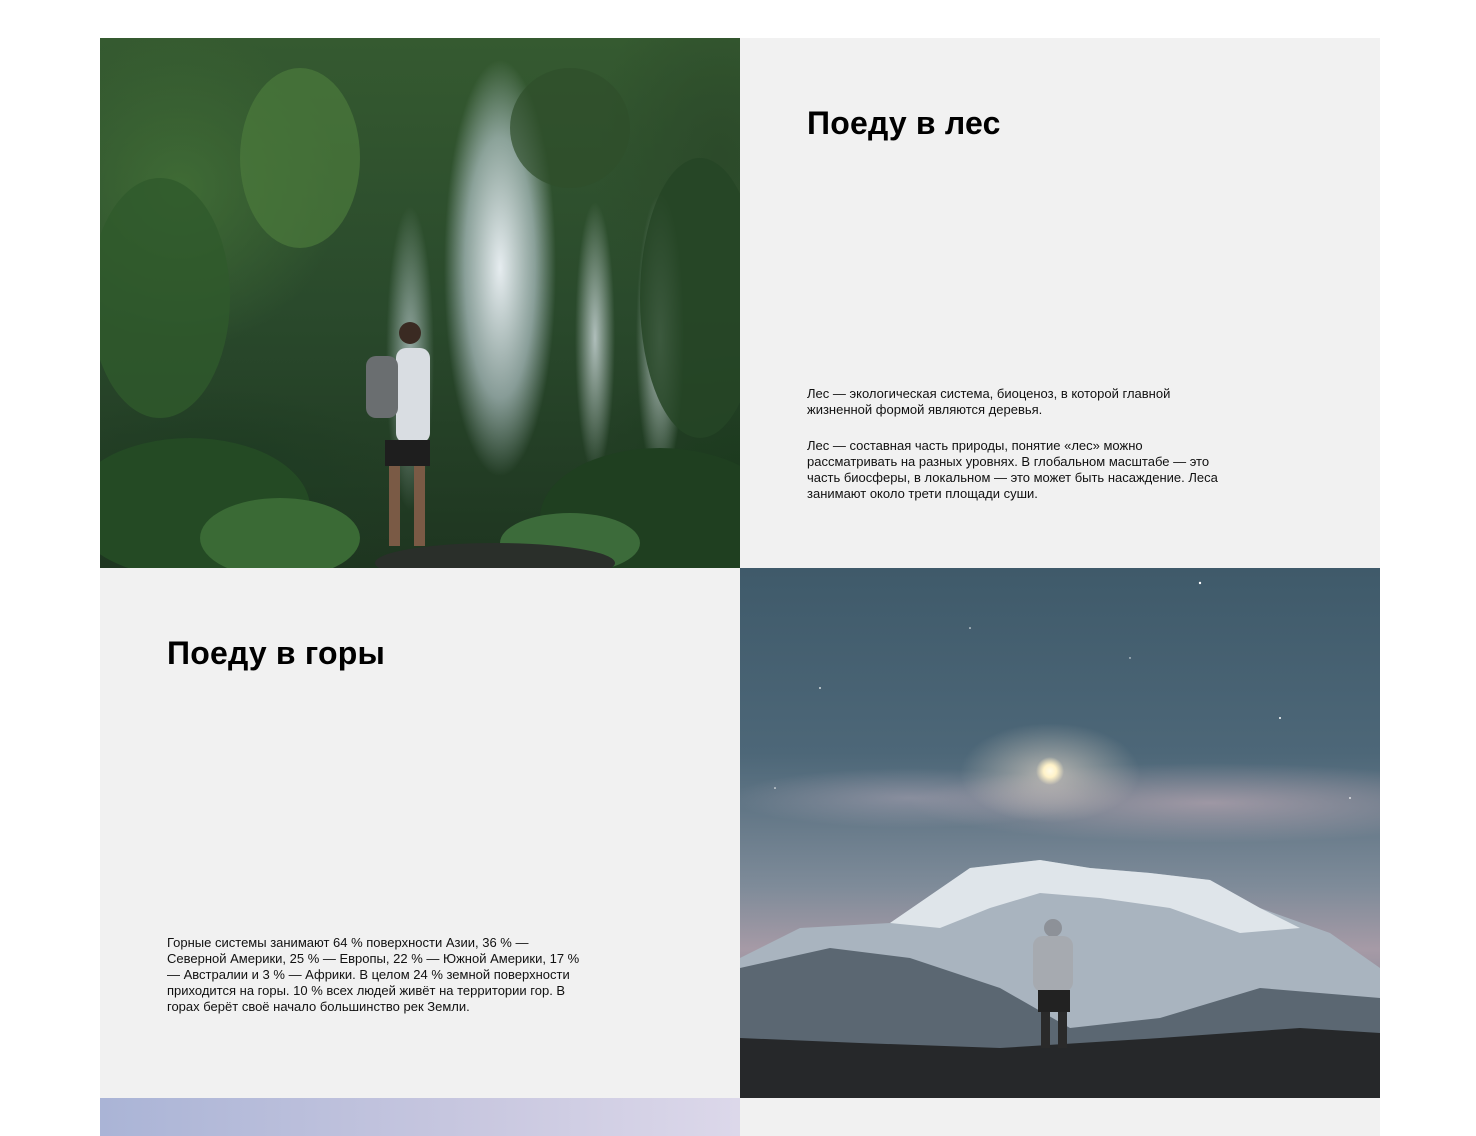 The image size is (1476, 1136). What do you see at coordinates (276, 653) in the screenshot?
I see `mountains-heading: Поеду в горы` at bounding box center [276, 653].